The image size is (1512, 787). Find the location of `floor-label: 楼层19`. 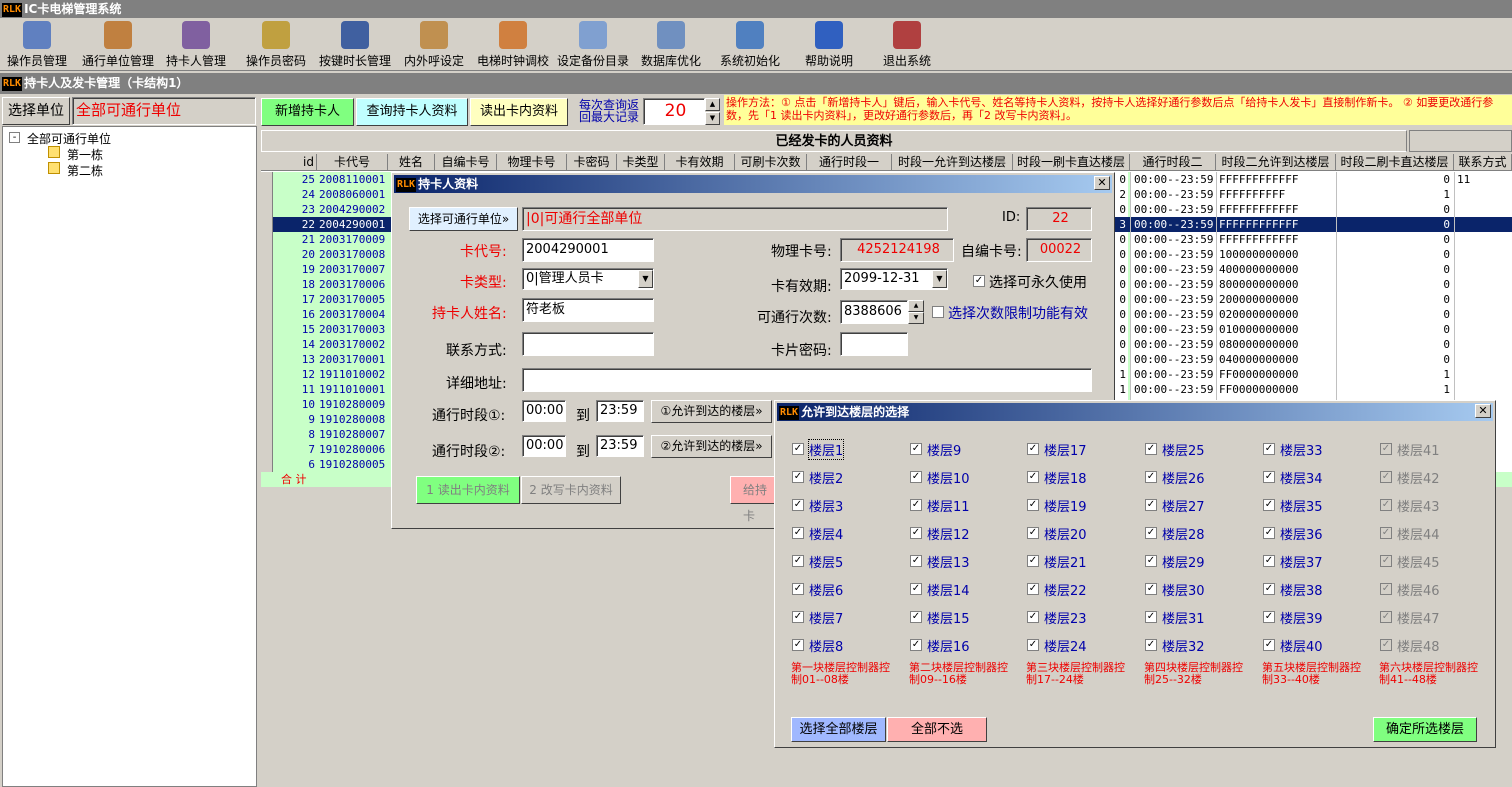

floor-label: 楼层19 is located at coordinates (1065, 505).